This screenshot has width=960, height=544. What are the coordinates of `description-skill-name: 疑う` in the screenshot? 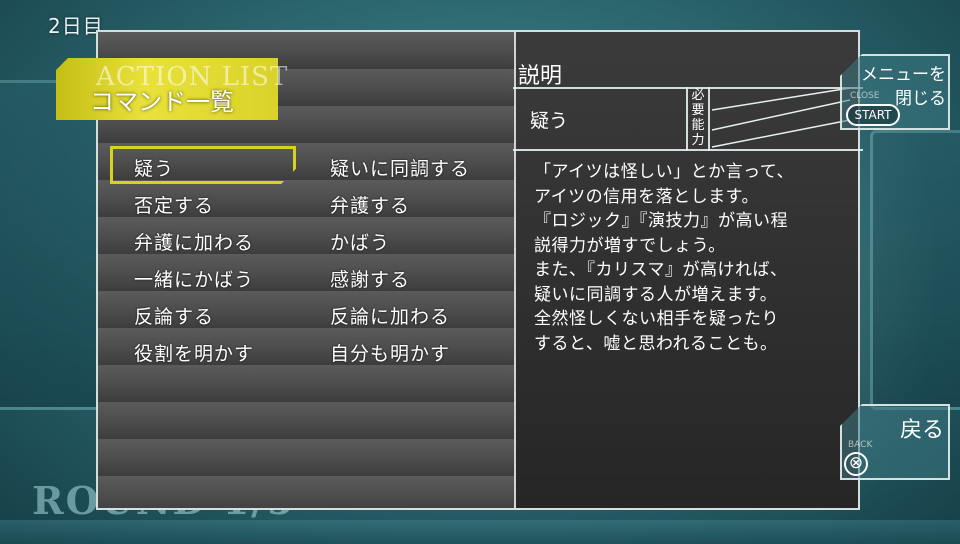 It's located at (549, 121).